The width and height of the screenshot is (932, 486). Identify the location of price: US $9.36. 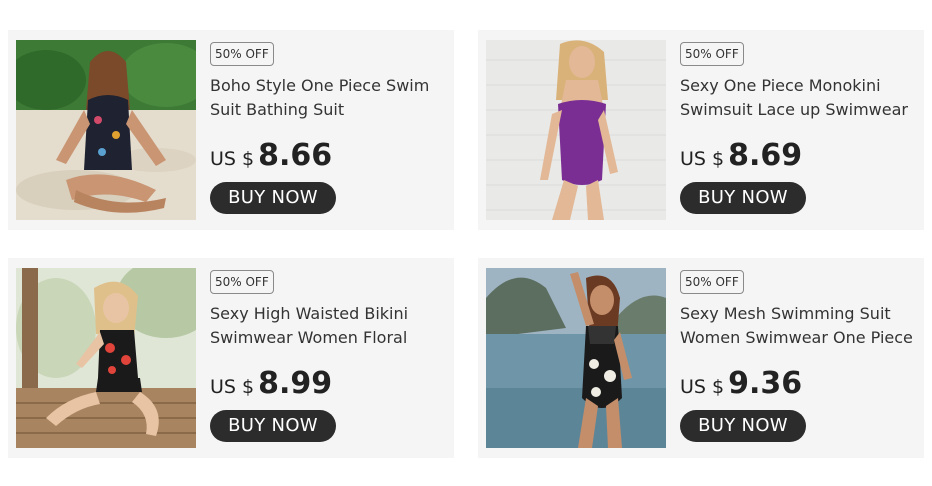
(741, 386).